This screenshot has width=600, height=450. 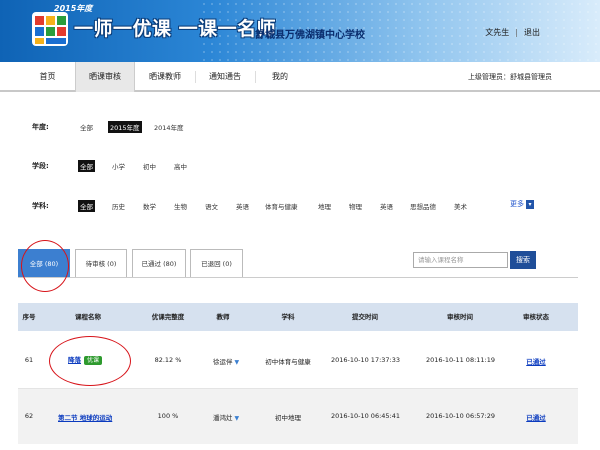 What do you see at coordinates (242, 206) in the screenshot?
I see `filter-subject-english: 英语` at bounding box center [242, 206].